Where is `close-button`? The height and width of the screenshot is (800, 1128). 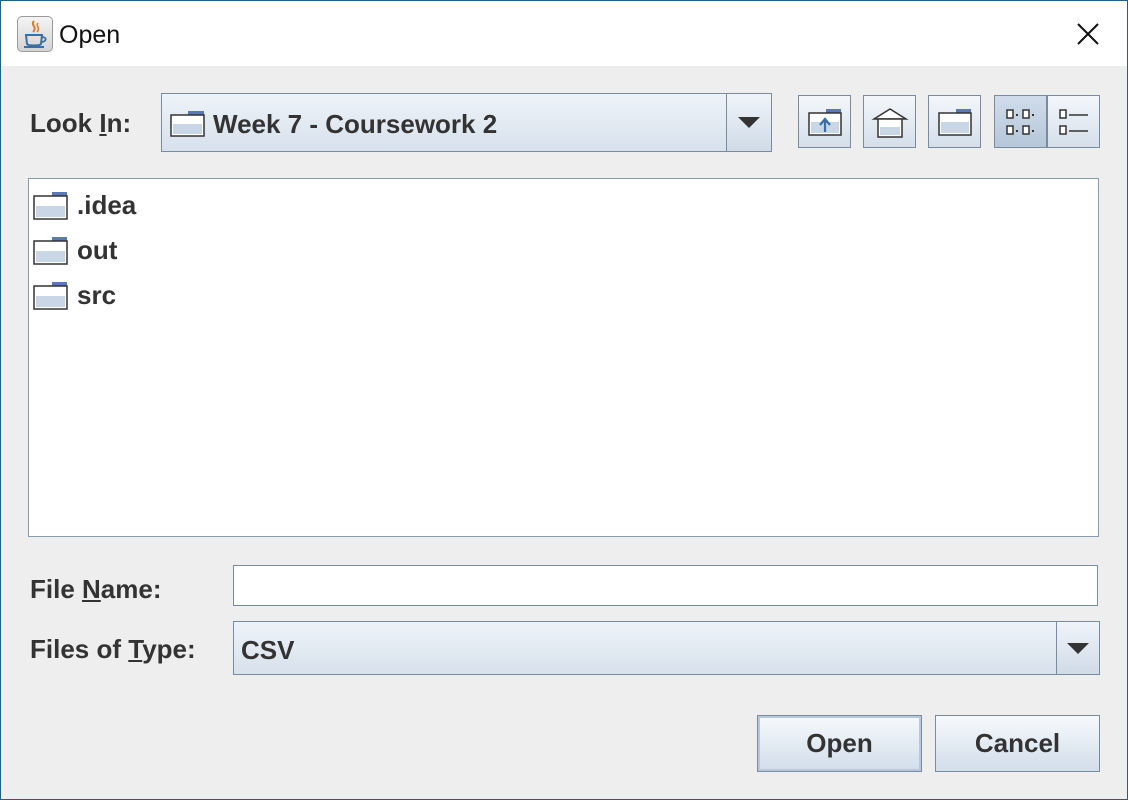
close-button is located at coordinates (1088, 34).